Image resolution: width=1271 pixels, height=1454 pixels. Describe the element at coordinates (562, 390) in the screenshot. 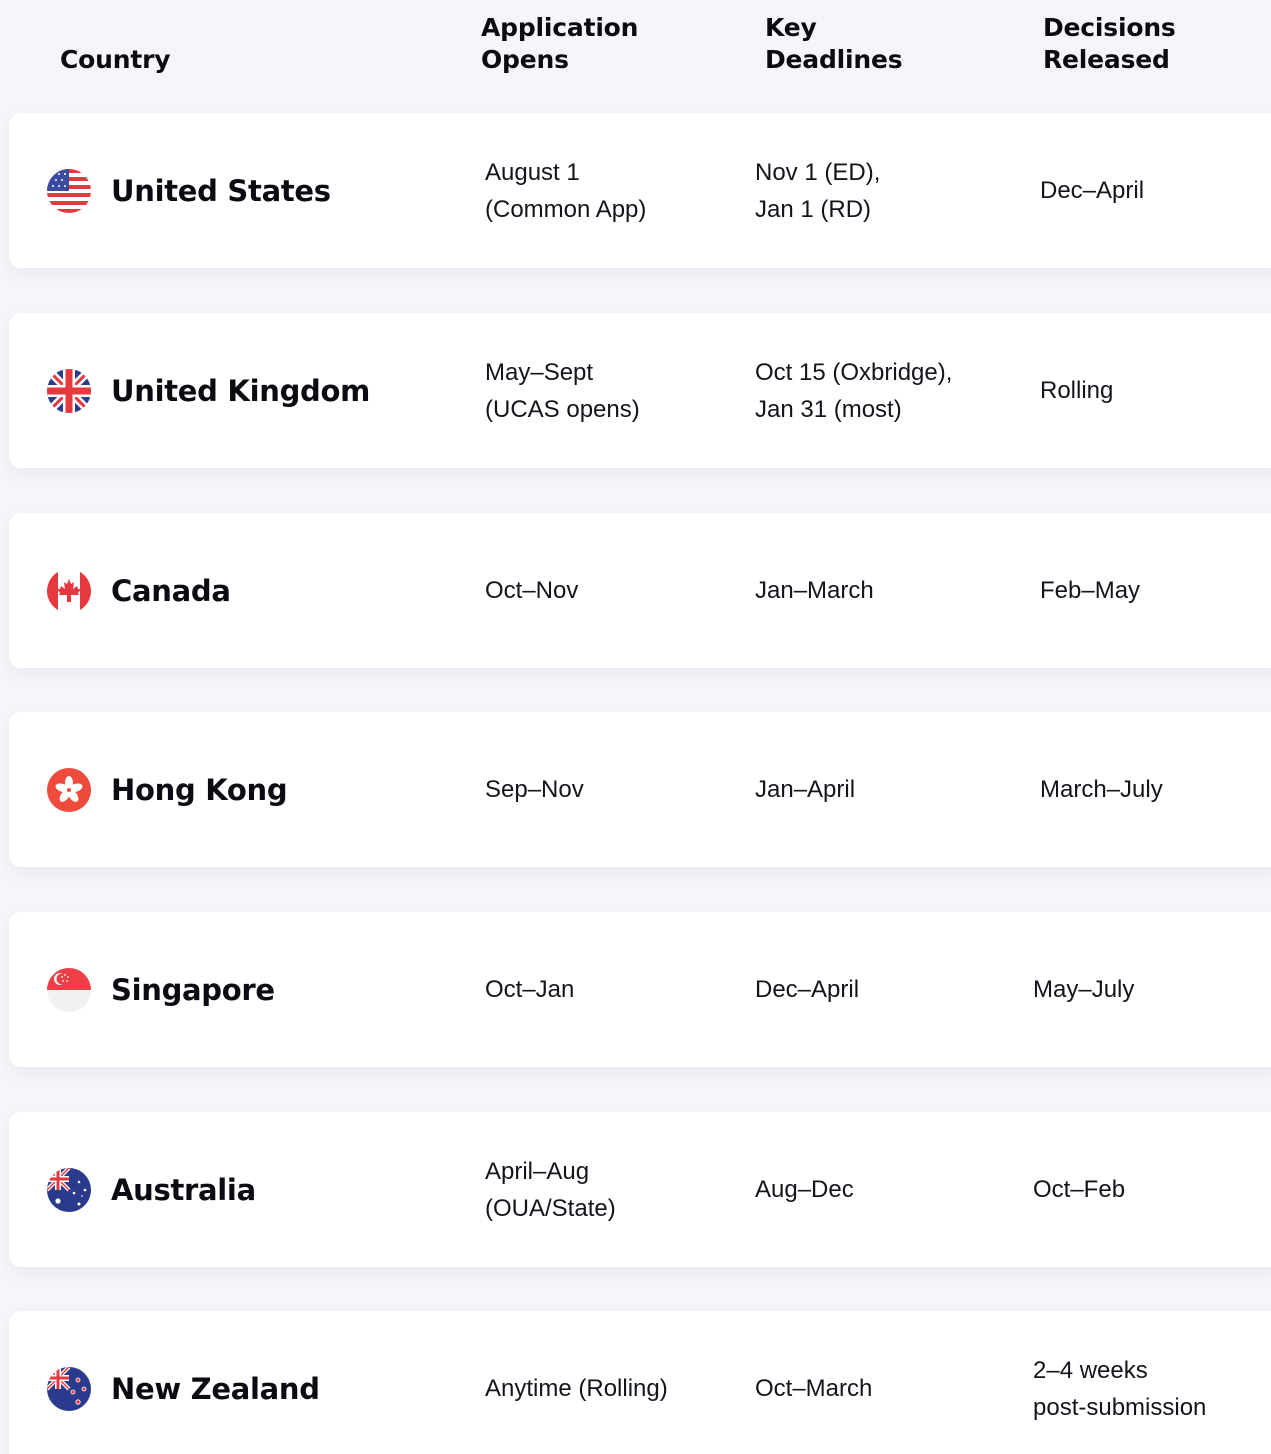

I see `application-opens-cell: May–Sept (UCAS opens)` at that location.